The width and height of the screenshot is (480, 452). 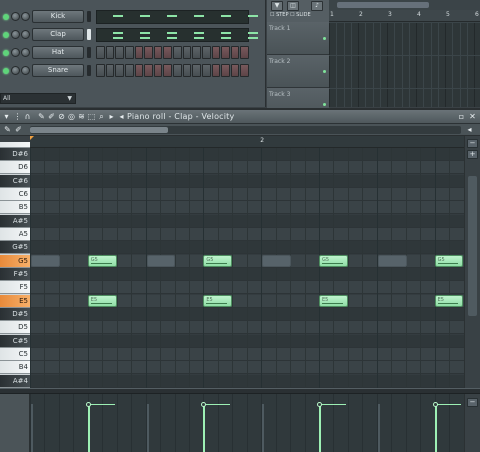 What do you see at coordinates (111, 116) in the screenshot?
I see `playback-tool-icon: ▸` at bounding box center [111, 116].